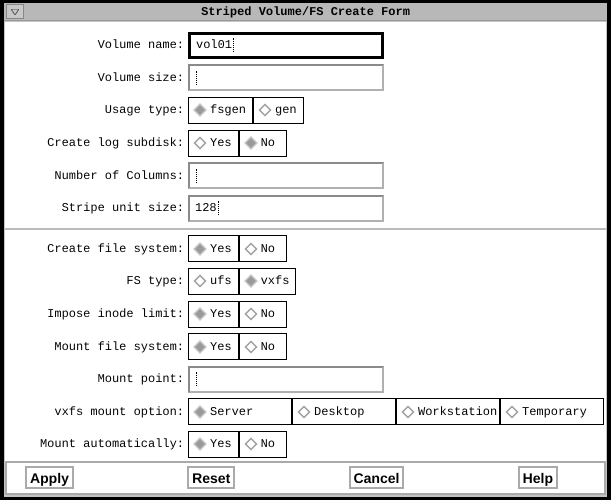  I want to click on action-button: Cancel, so click(376, 478).